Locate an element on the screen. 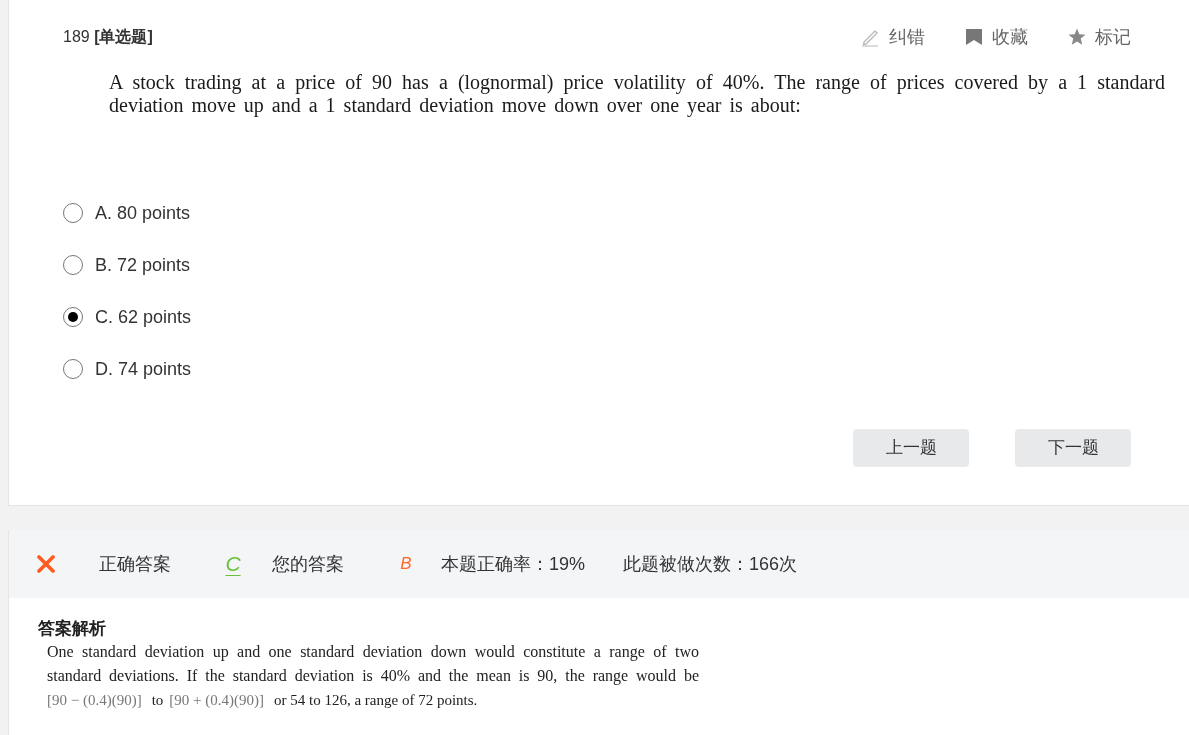  option-label: B. 72 points is located at coordinates (143, 265).